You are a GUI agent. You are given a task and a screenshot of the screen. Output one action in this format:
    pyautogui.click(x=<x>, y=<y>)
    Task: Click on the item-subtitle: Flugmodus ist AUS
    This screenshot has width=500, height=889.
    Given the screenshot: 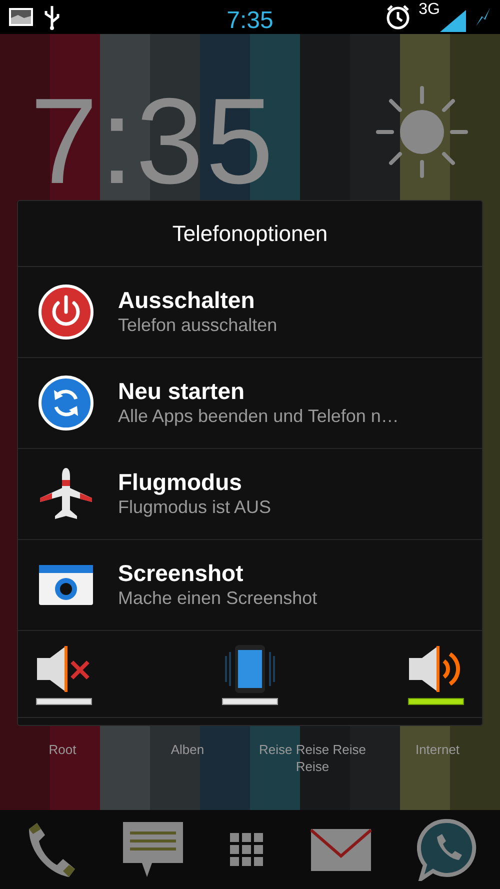 What is the action you would take?
    pyautogui.click(x=195, y=508)
    